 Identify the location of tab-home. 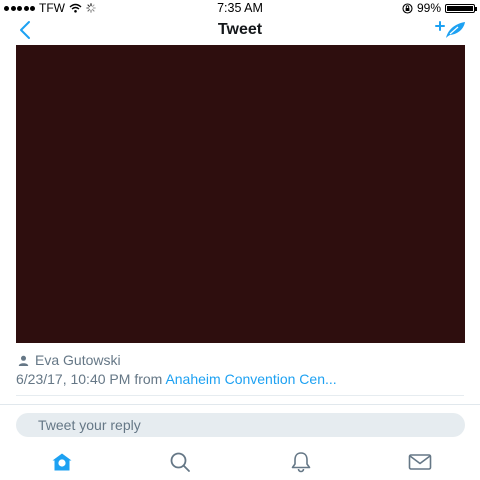
(62, 462).